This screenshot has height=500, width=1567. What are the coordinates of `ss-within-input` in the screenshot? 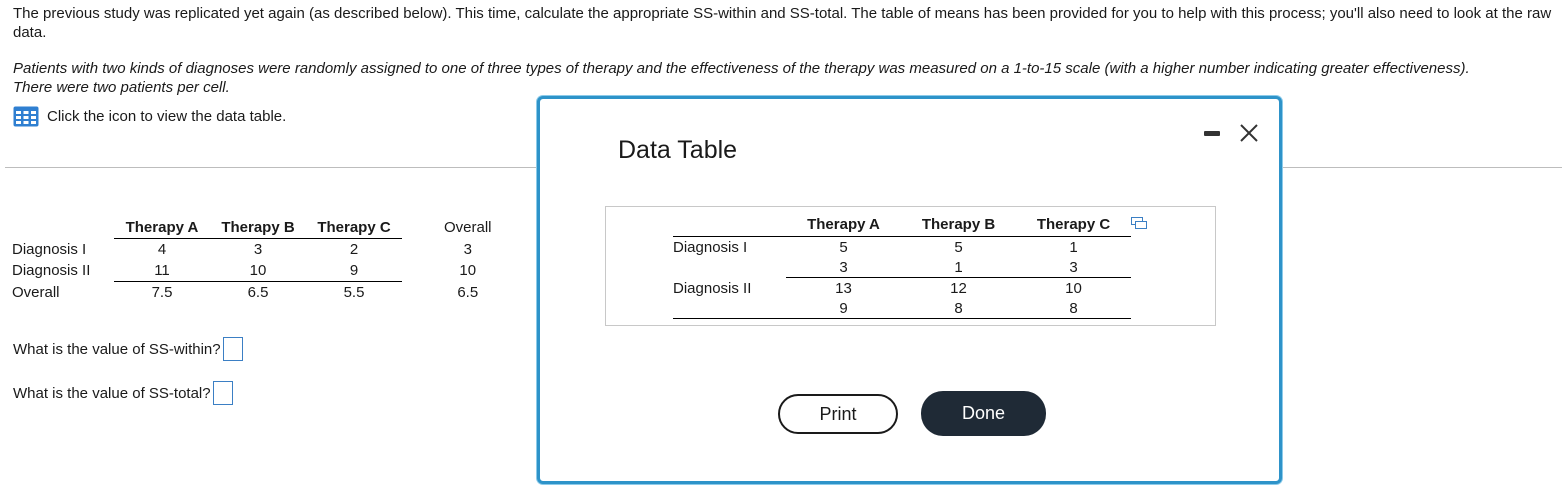 It's located at (232, 349).